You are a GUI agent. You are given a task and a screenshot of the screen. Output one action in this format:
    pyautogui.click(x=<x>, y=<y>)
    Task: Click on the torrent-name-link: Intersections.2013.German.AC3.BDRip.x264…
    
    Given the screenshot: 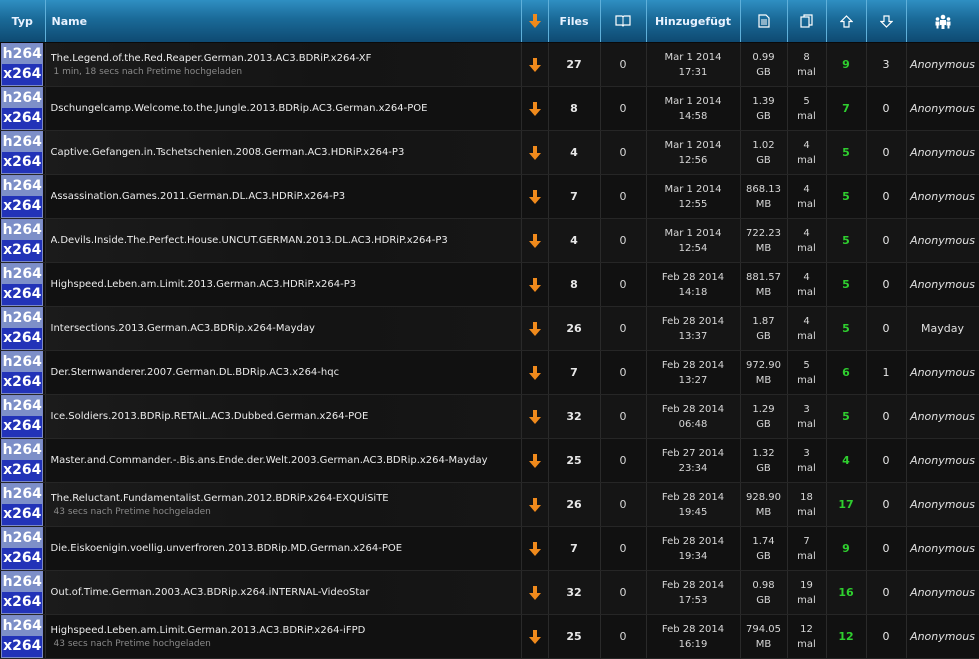 What is the action you would take?
    pyautogui.click(x=286, y=328)
    